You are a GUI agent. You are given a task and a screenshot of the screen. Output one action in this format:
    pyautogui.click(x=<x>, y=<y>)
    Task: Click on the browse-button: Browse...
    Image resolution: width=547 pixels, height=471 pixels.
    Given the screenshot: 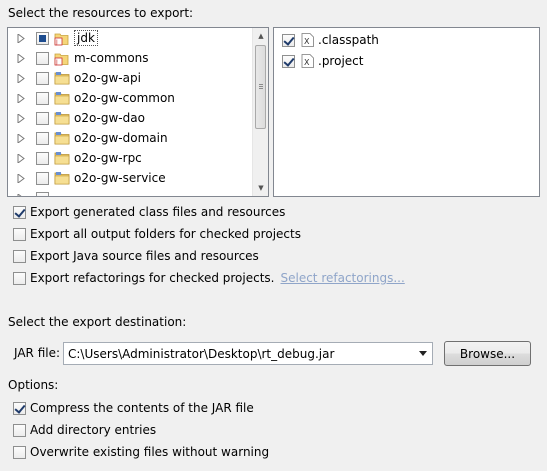 What is the action you would take?
    pyautogui.click(x=487, y=353)
    